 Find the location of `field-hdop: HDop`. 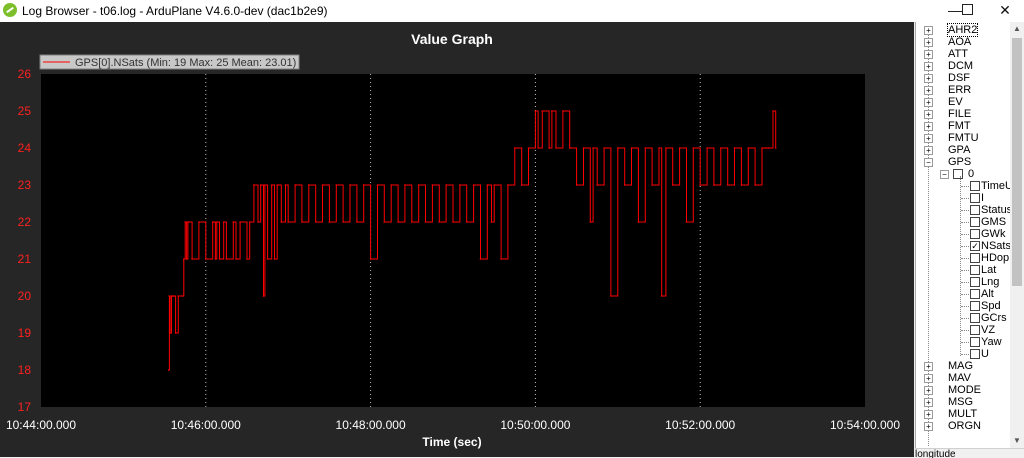

field-hdop: HDop is located at coordinates (963, 258).